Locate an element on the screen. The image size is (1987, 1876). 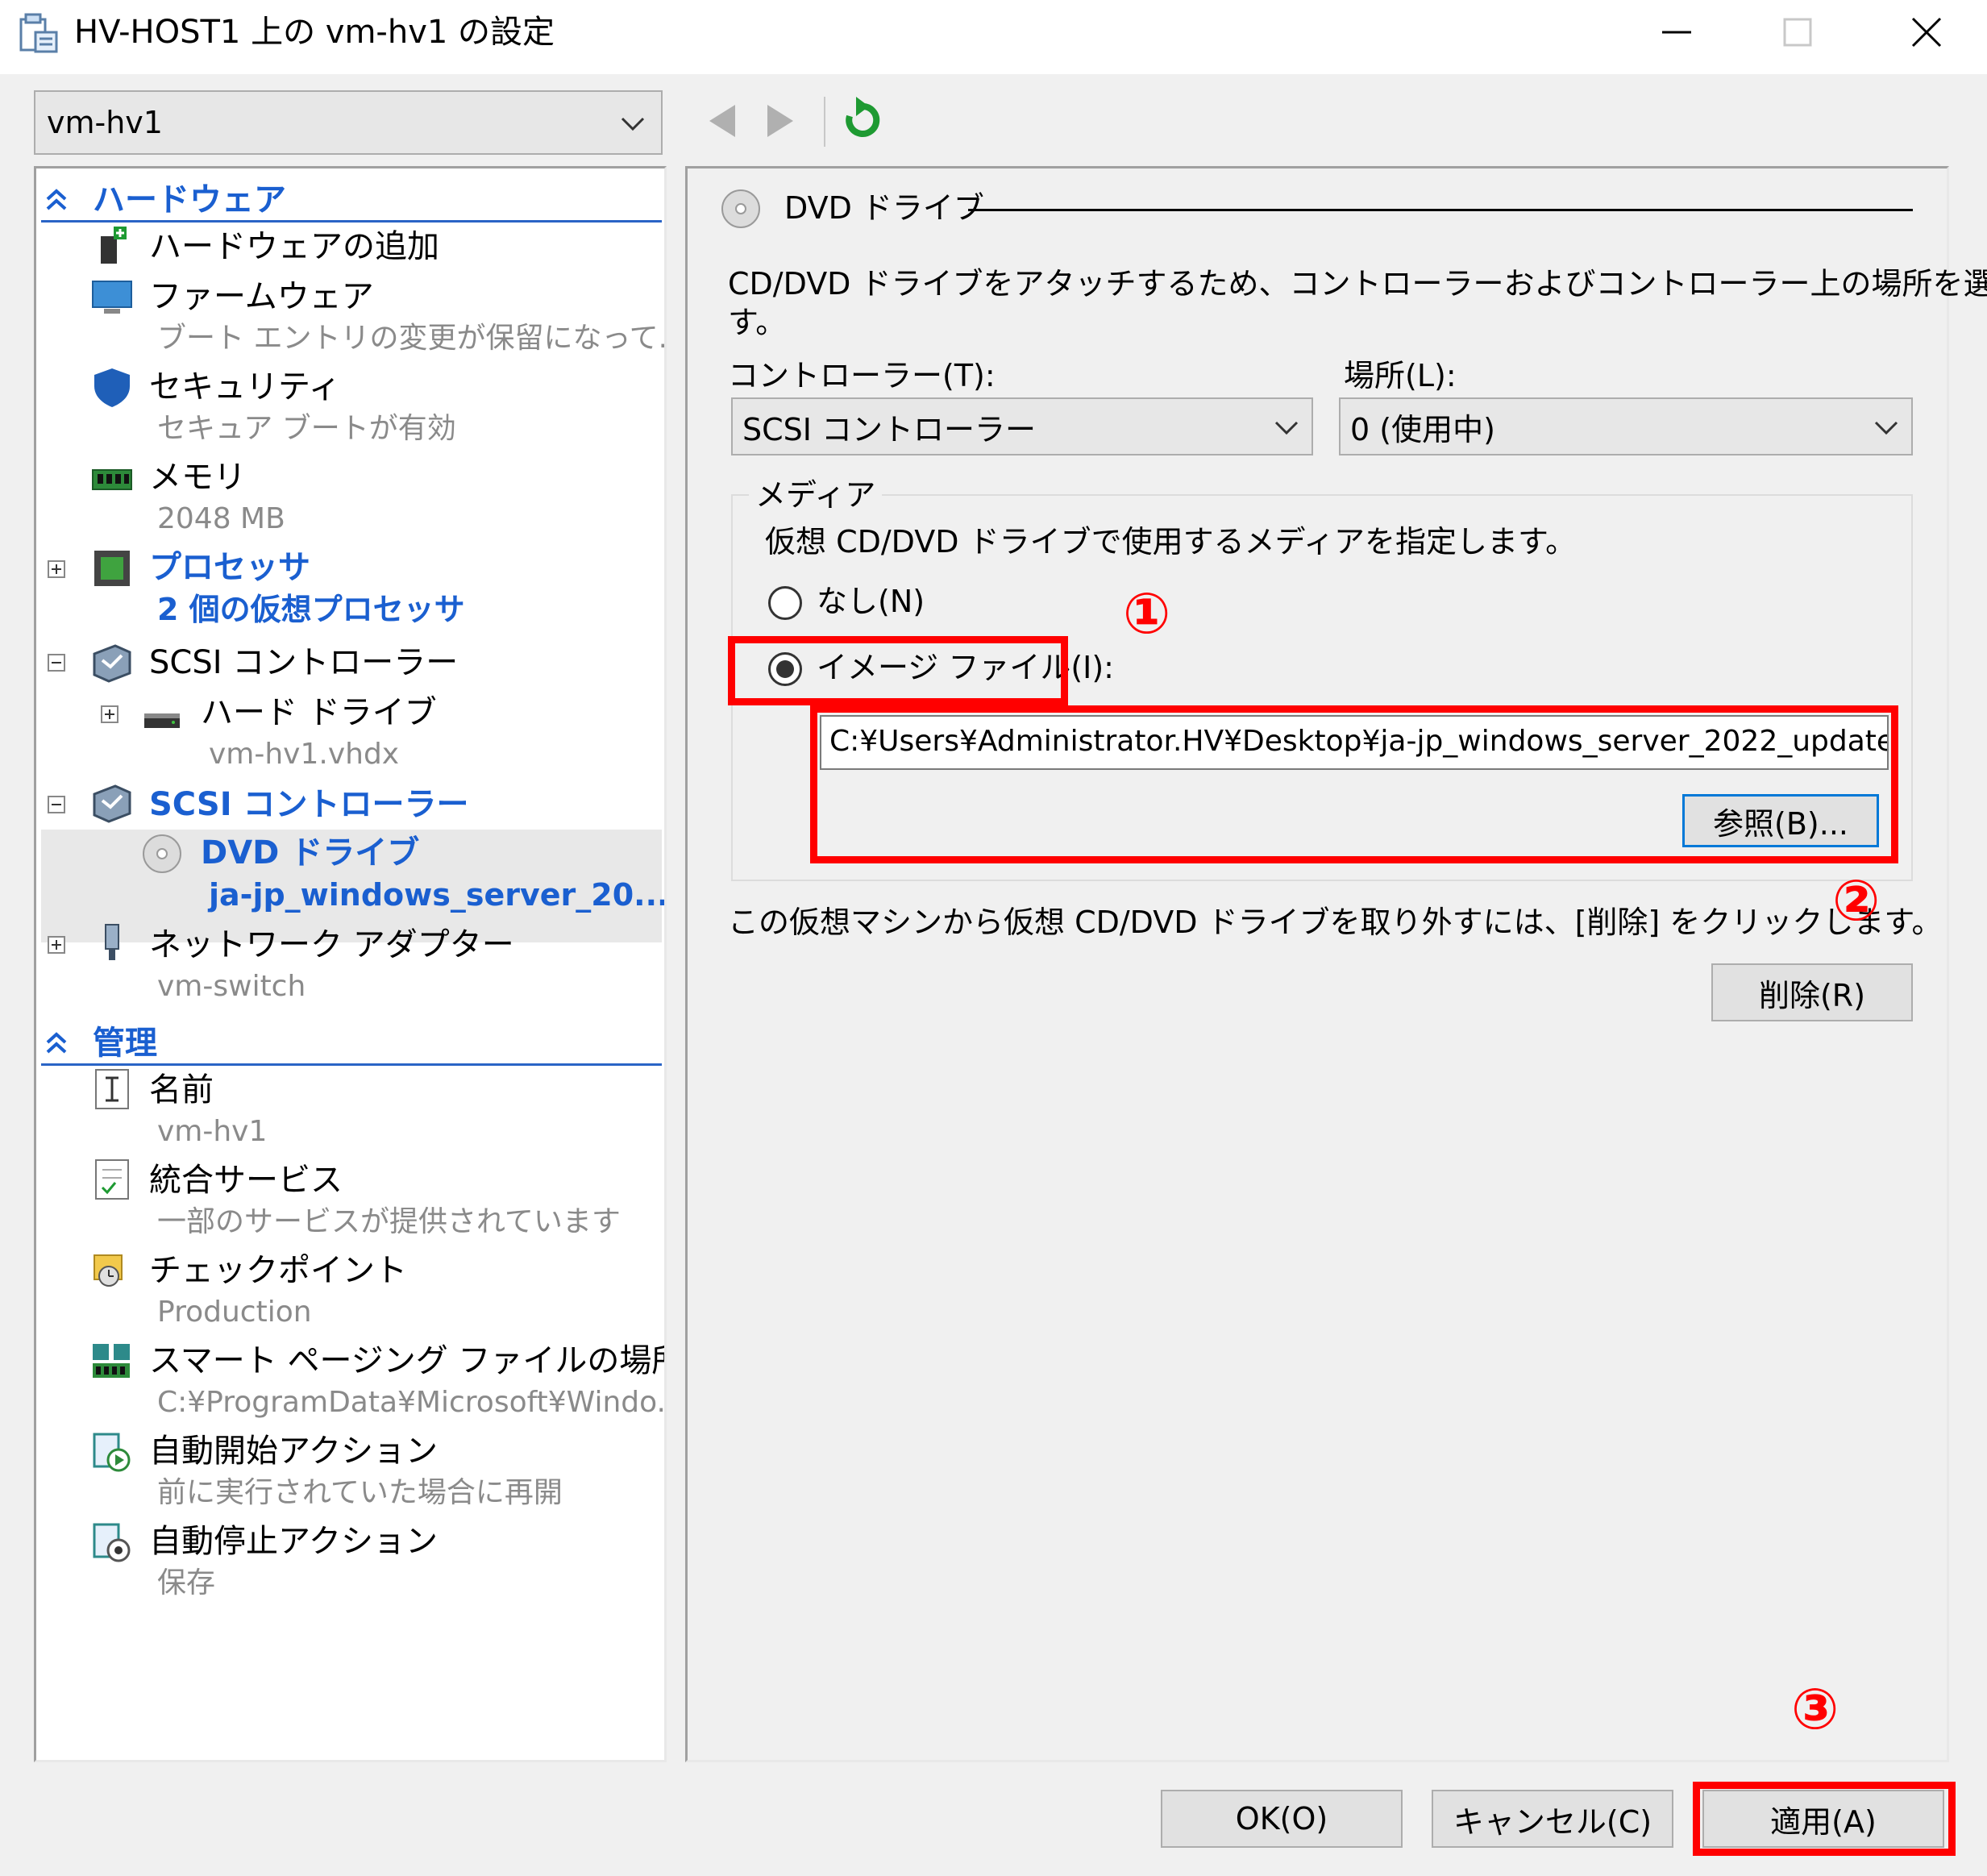
tree-item-hard-drive-detail: vm-hv1.vhdx is located at coordinates (304, 754).